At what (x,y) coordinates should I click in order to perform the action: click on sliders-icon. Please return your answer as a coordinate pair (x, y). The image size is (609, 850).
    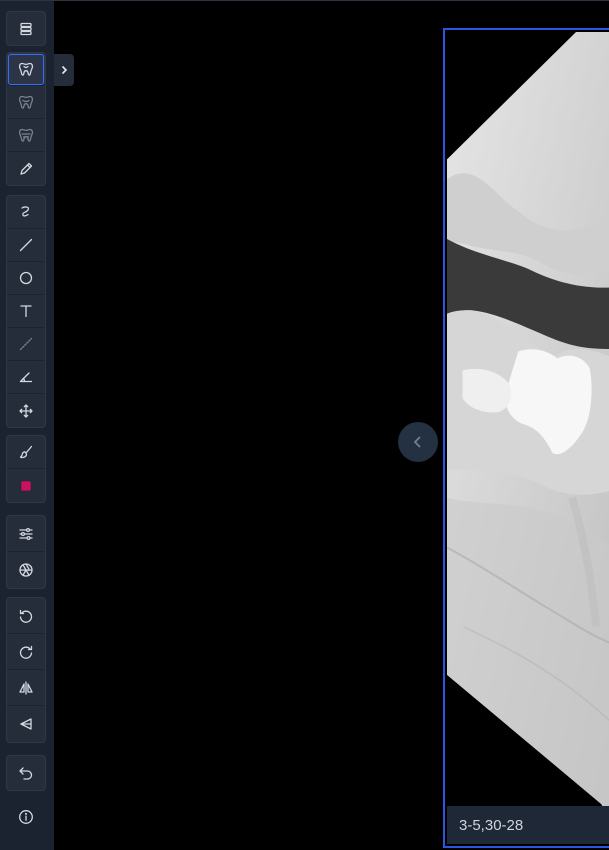
    Looking at the image, I should click on (26, 533).